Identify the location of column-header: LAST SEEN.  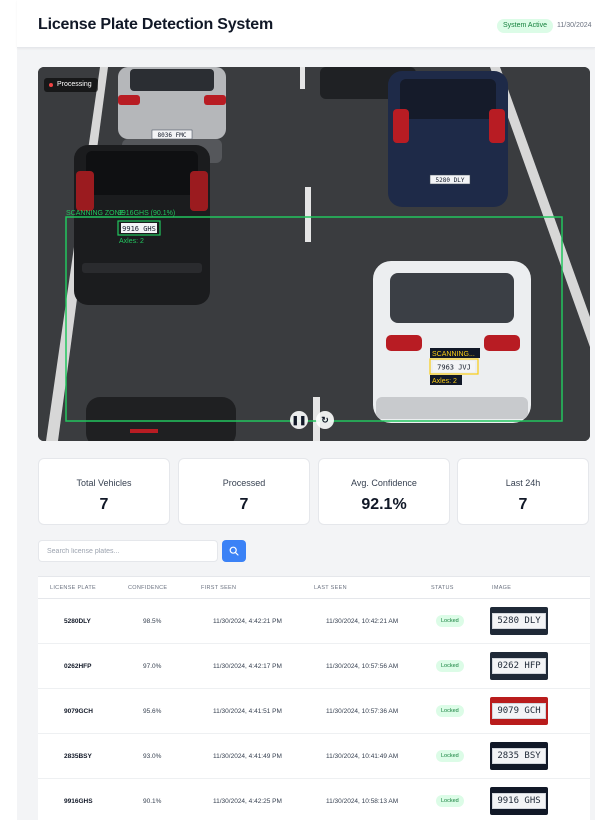
(330, 588).